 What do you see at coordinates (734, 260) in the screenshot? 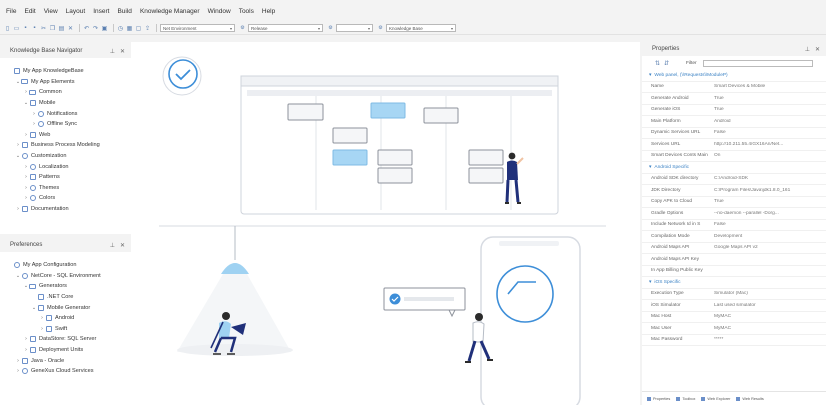
I see `property-row: Android Maps API Key` at bounding box center [734, 260].